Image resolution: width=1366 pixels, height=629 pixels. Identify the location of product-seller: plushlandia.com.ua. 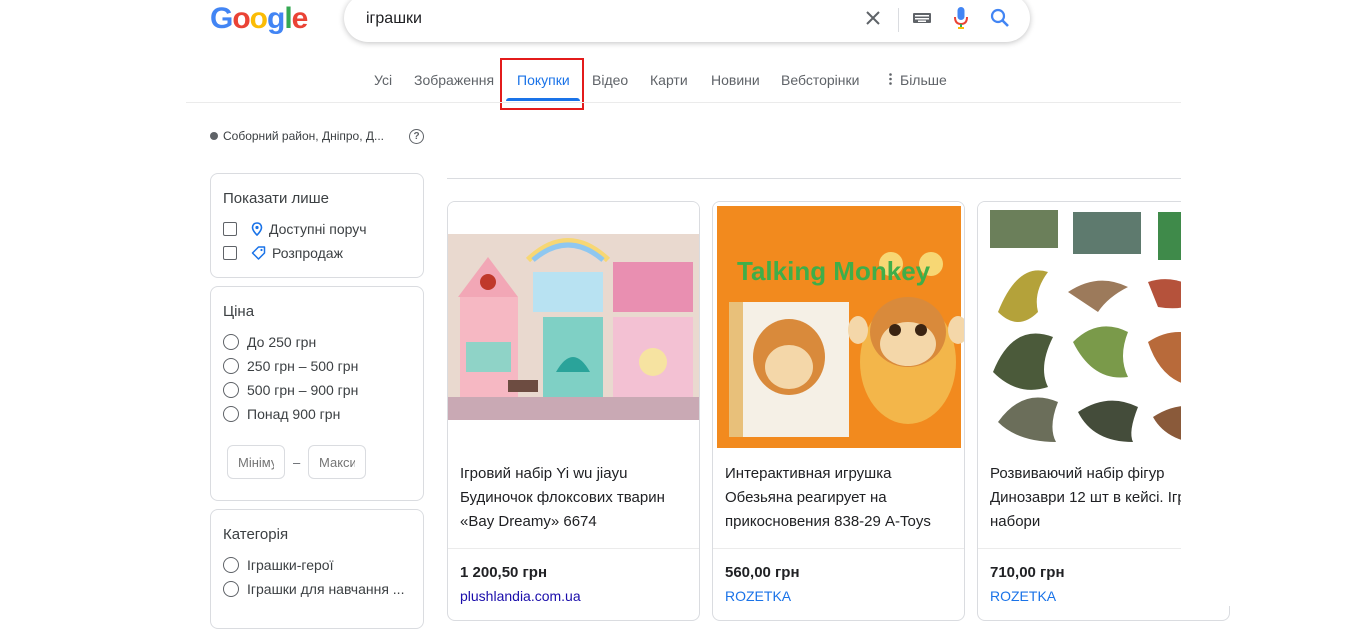
(520, 596).